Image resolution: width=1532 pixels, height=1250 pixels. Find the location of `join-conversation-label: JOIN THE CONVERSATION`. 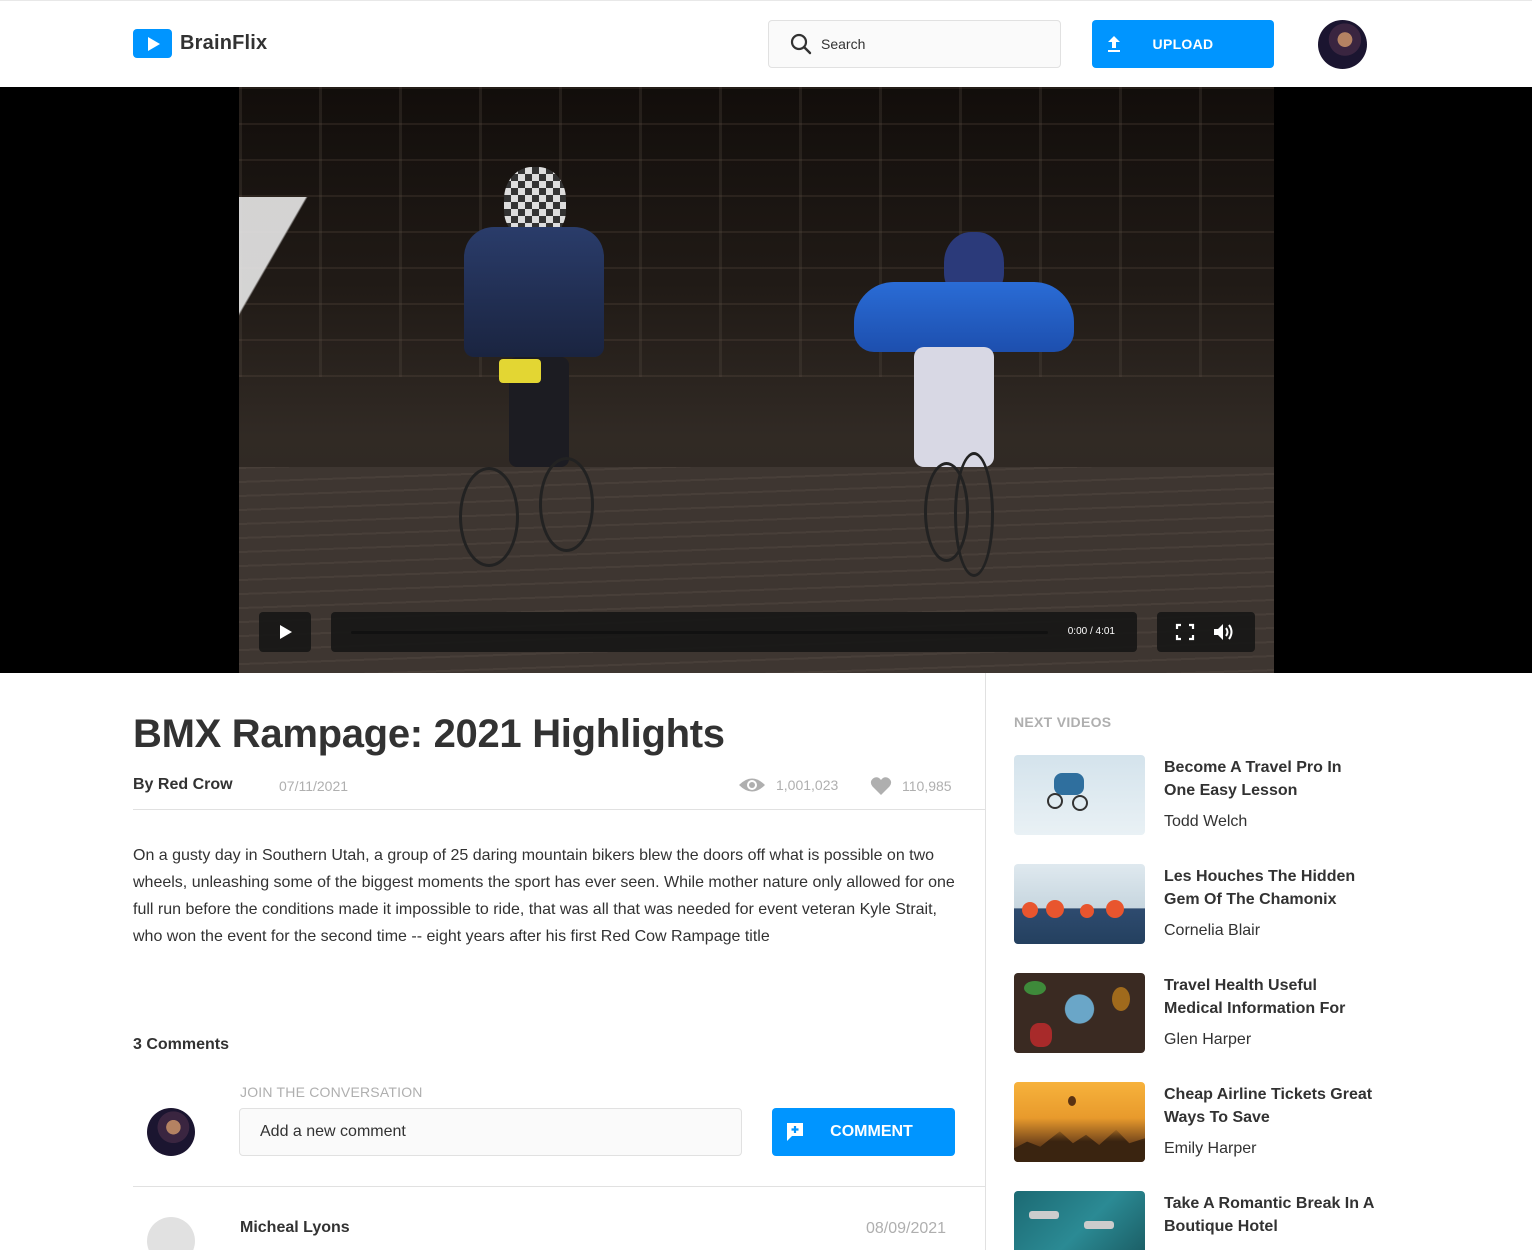

join-conversation-label: JOIN THE CONVERSATION is located at coordinates (331, 1092).